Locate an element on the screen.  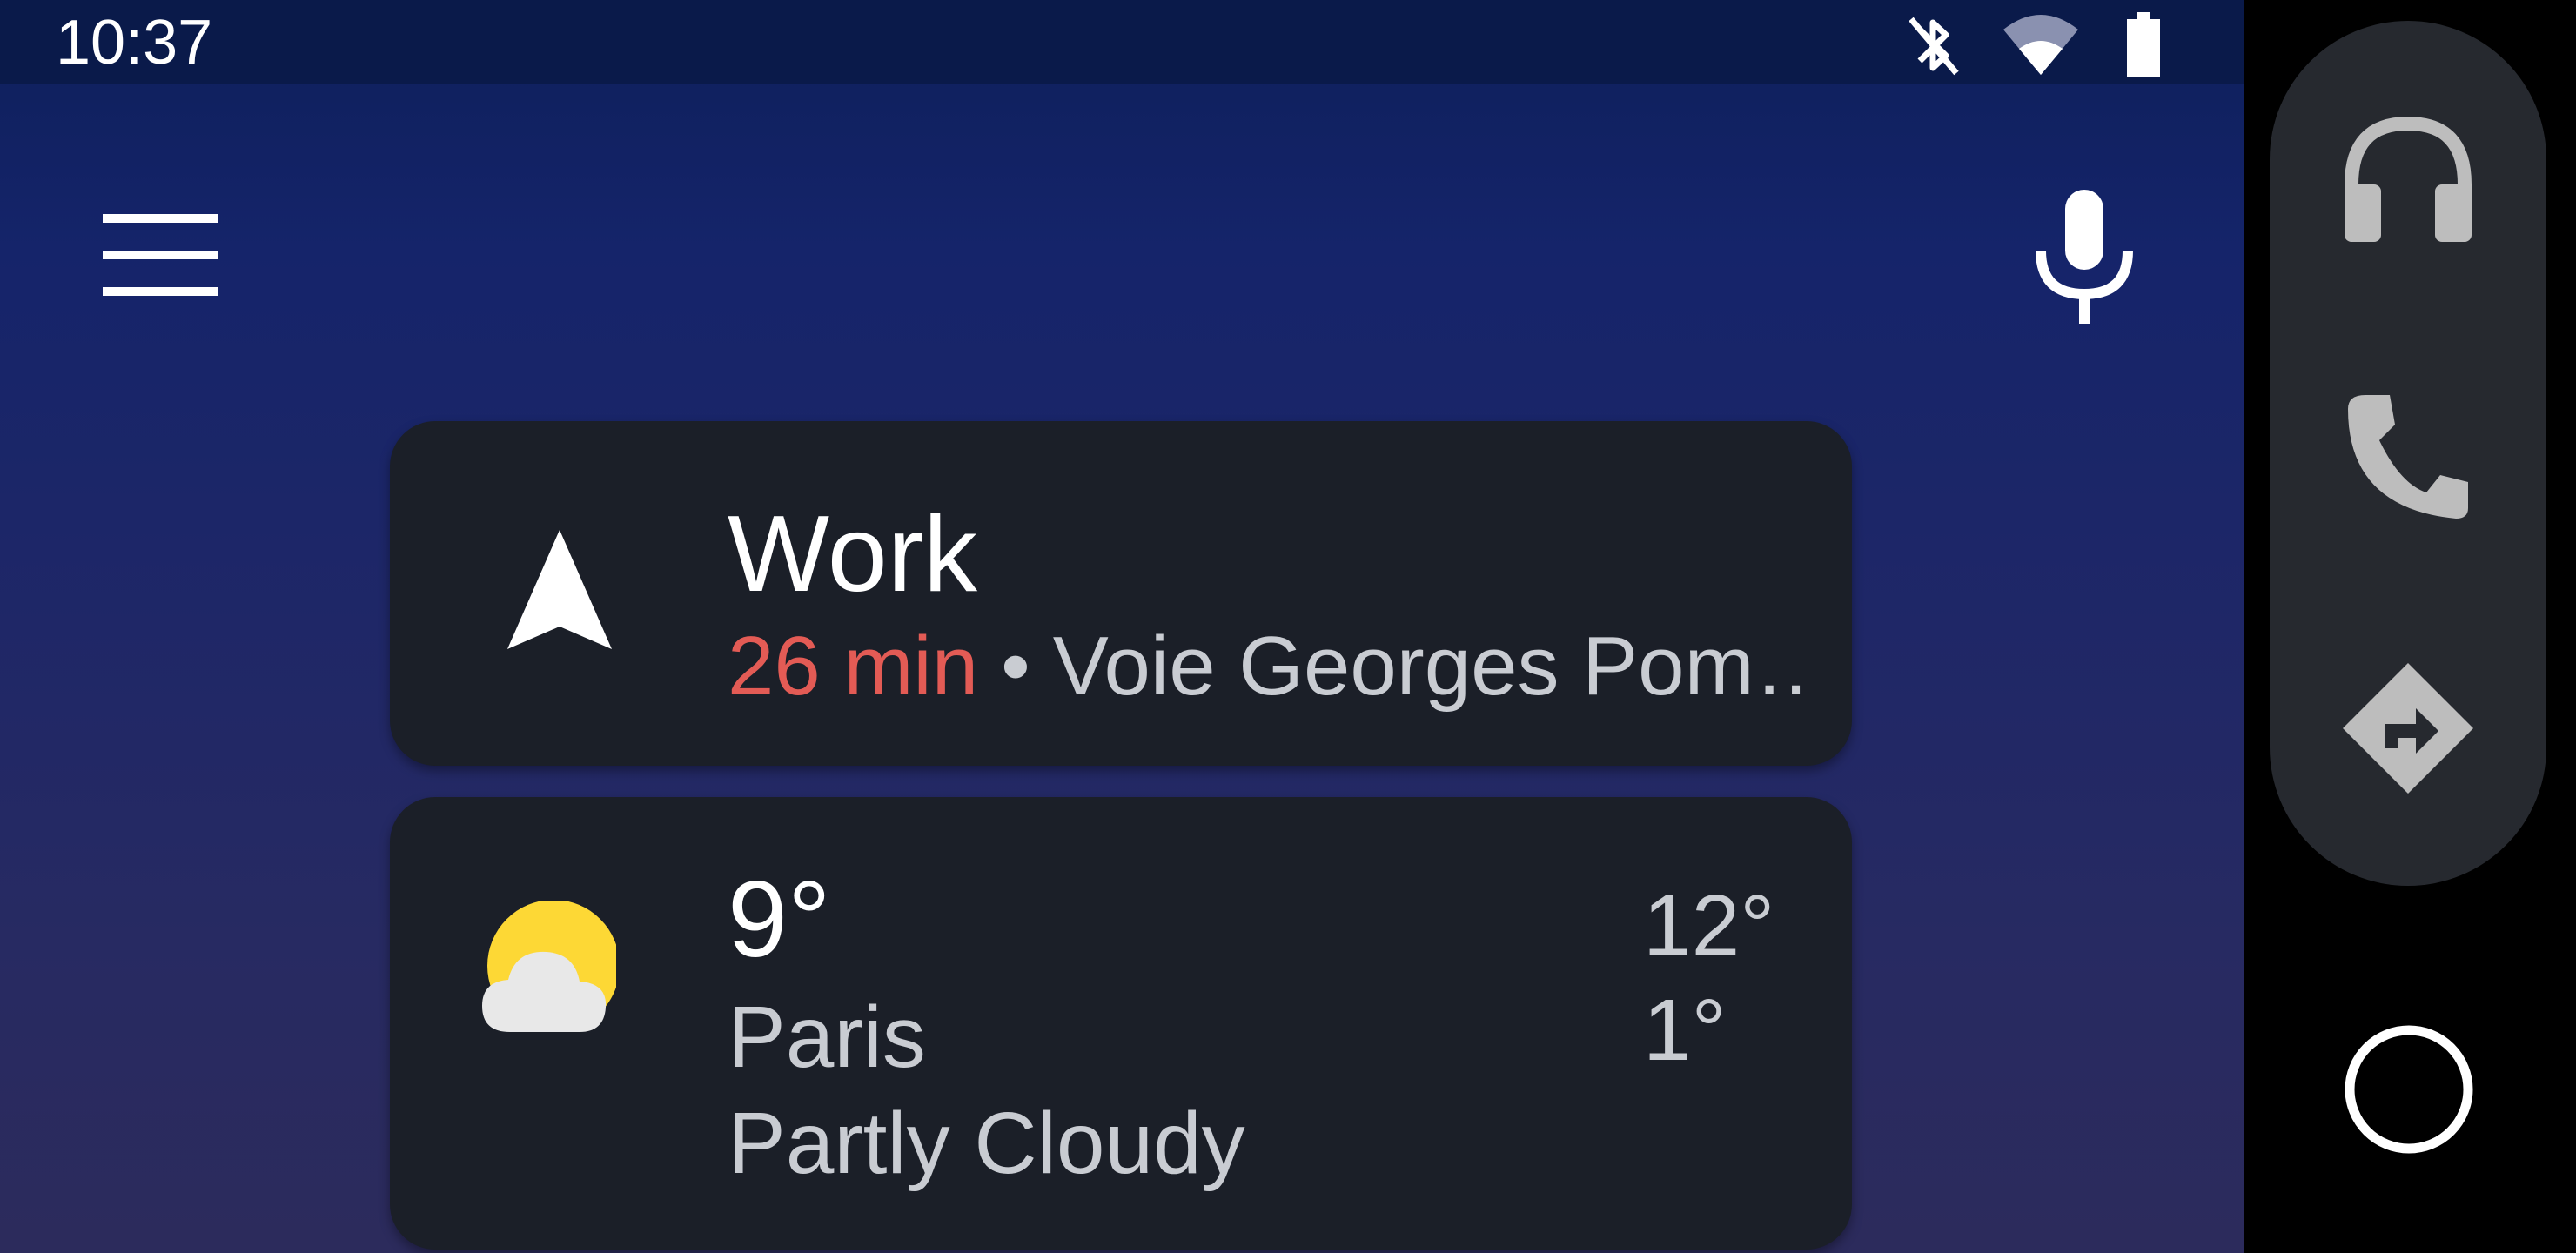
navigation-arrow-icon is located at coordinates (559, 589).